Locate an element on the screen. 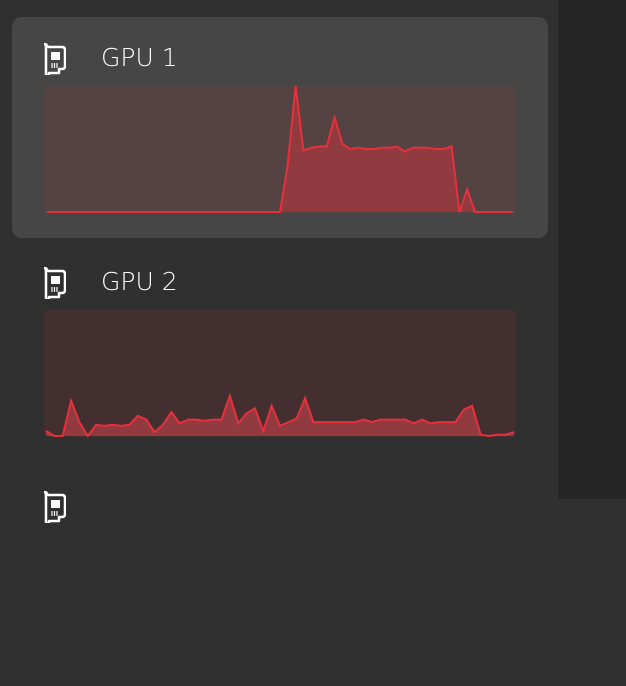  sidebar-item-label: GPU 1 is located at coordinates (139, 57).